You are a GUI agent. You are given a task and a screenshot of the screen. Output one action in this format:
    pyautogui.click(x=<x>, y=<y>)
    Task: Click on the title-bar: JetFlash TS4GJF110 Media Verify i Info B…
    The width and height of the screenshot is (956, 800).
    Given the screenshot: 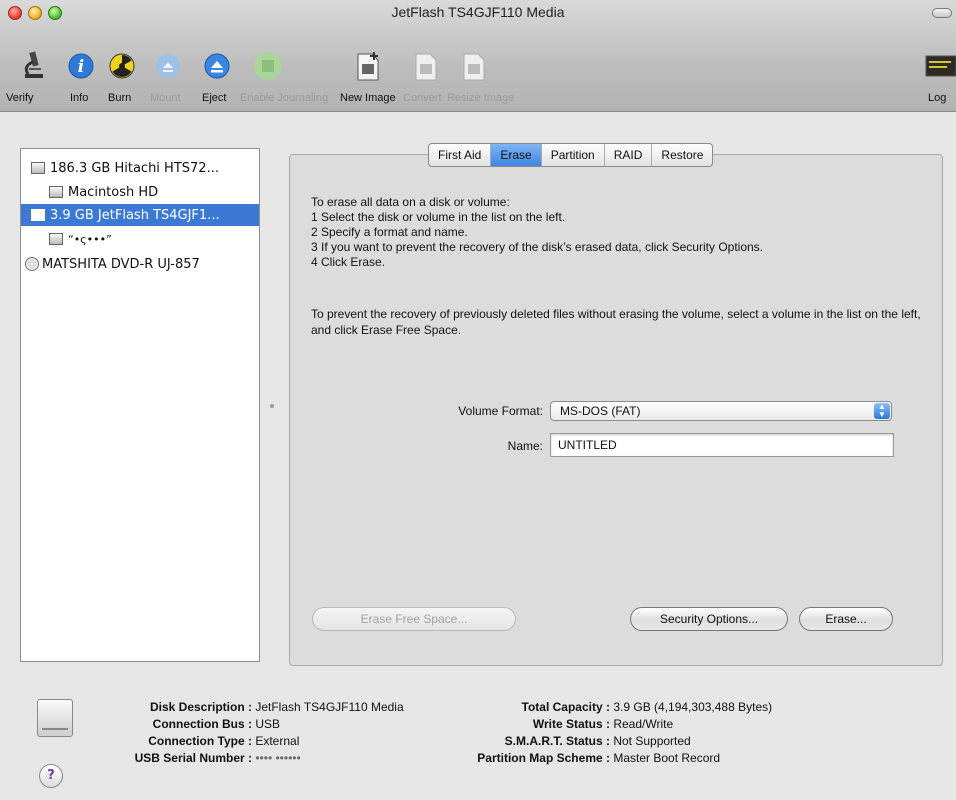 What is the action you would take?
    pyautogui.click(x=478, y=56)
    